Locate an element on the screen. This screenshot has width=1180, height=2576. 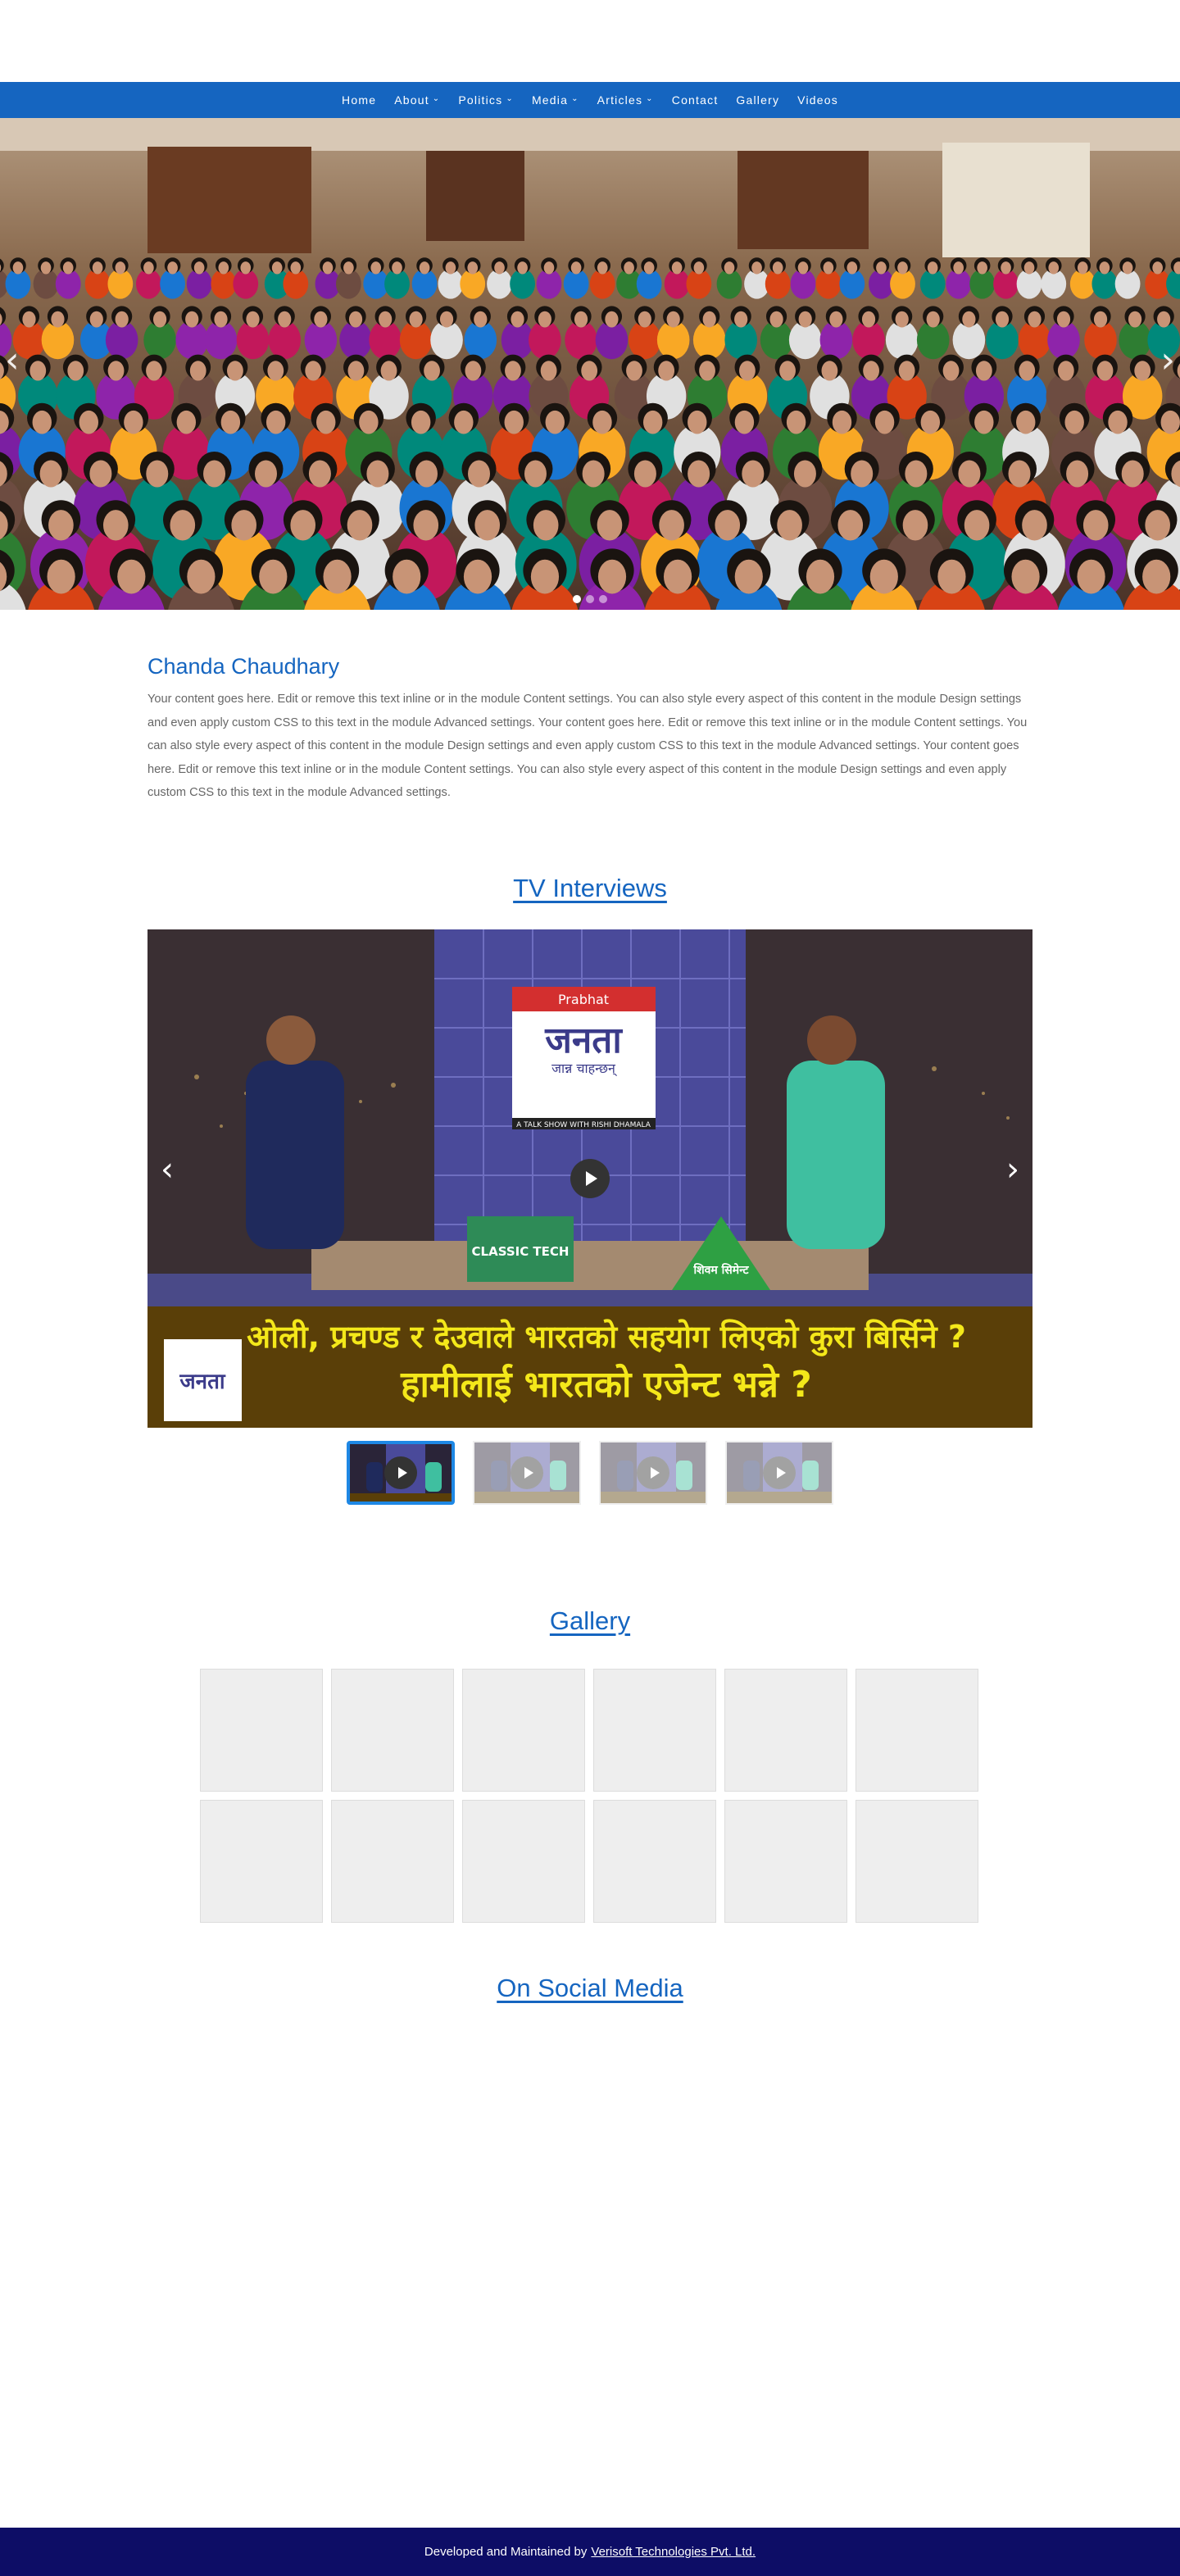
footer-link: Verisoft Technologies Pvt. Ltd. is located at coordinates (674, 2552).